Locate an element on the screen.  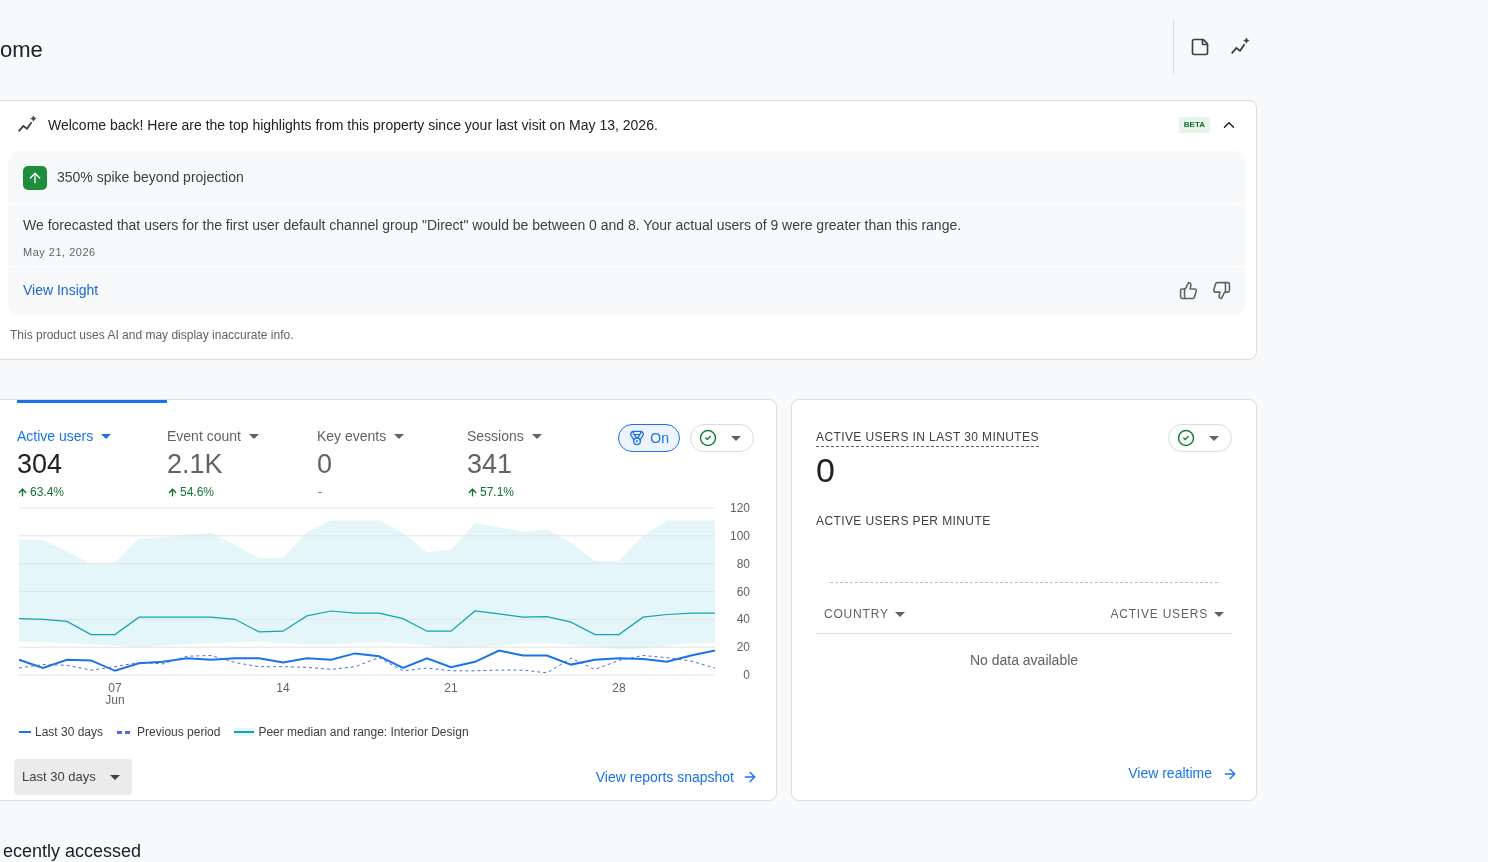
metric-tab: Event count 2.1K 54.6% is located at coordinates (242, 450).